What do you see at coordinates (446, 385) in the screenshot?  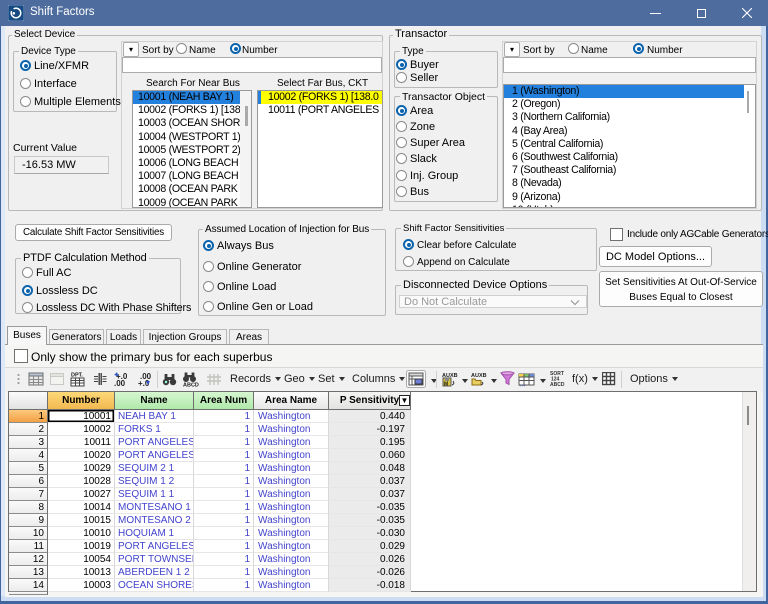 I see `svg-text: M` at bounding box center [446, 385].